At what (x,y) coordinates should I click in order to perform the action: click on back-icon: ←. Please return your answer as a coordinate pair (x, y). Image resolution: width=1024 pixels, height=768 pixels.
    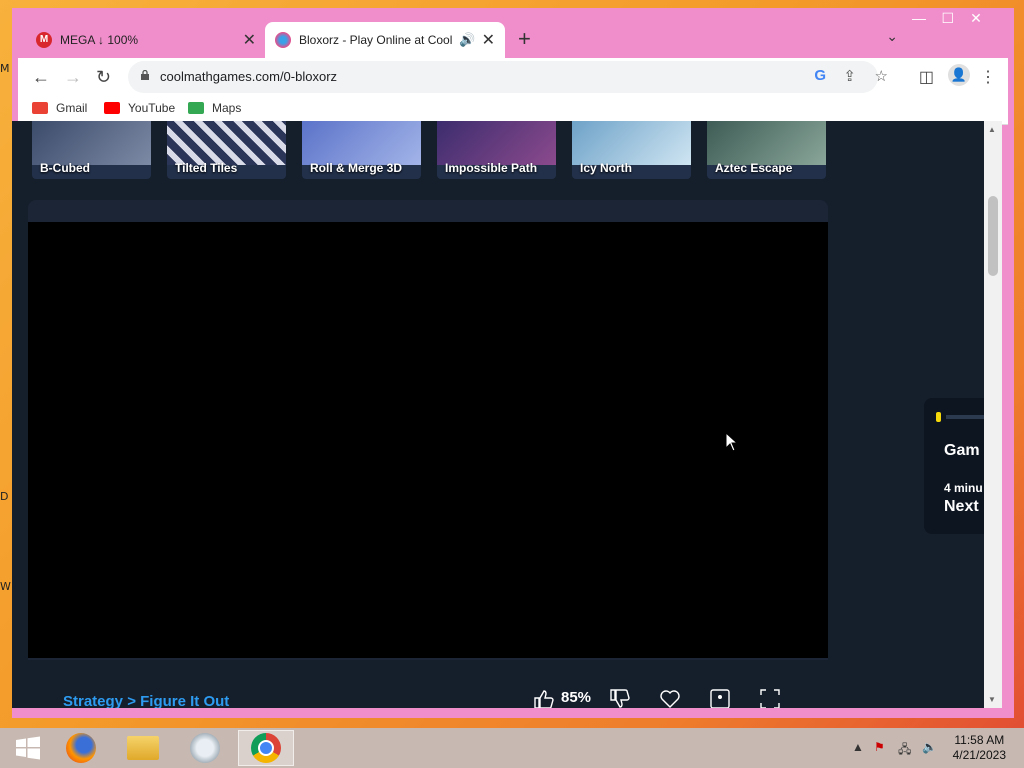
    Looking at the image, I should click on (41, 77).